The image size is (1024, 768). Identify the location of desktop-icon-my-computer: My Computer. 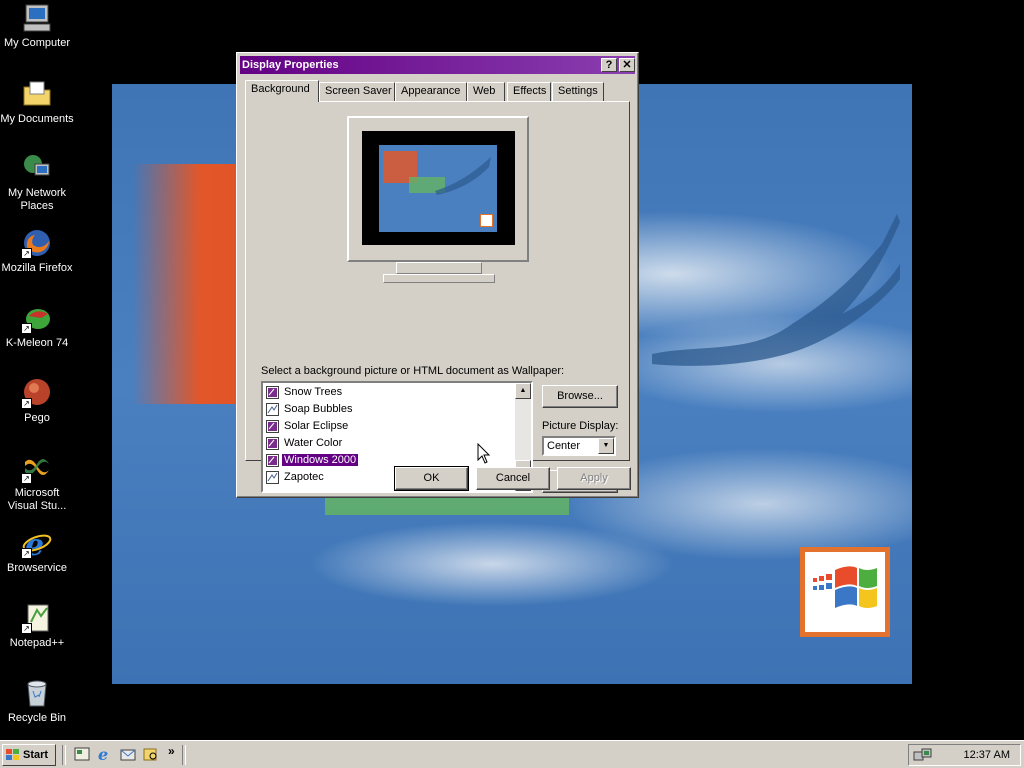
(37, 26).